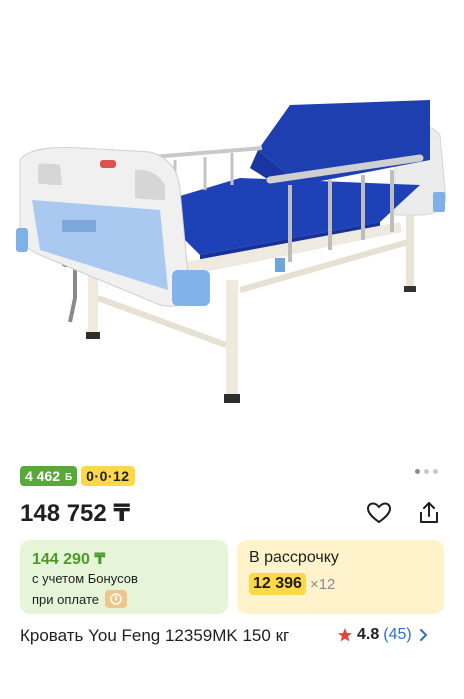 This screenshot has width=464, height=699. I want to click on bonus-note-line1: с учетом Бонусов, so click(85, 578).